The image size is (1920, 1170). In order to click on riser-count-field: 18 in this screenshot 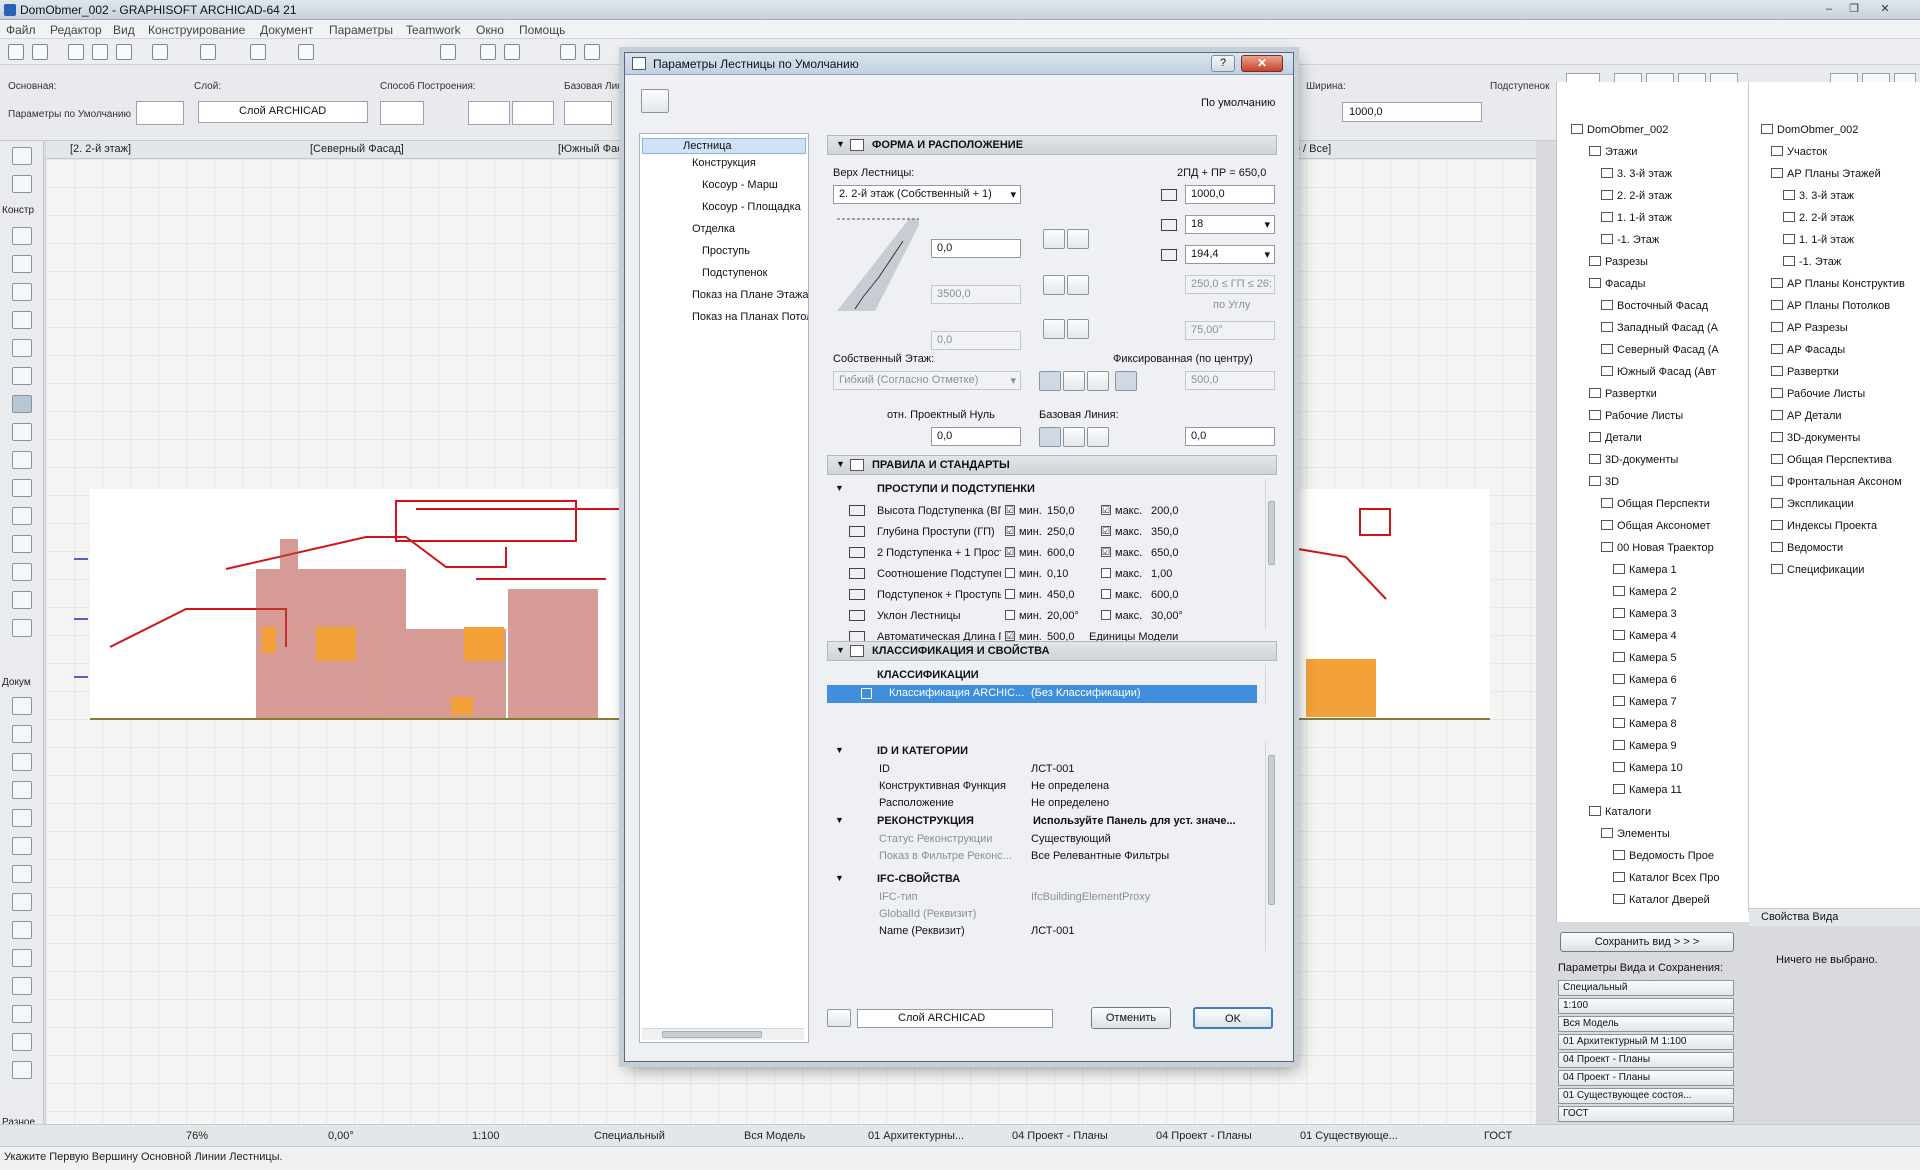, I will do `click(1230, 224)`.